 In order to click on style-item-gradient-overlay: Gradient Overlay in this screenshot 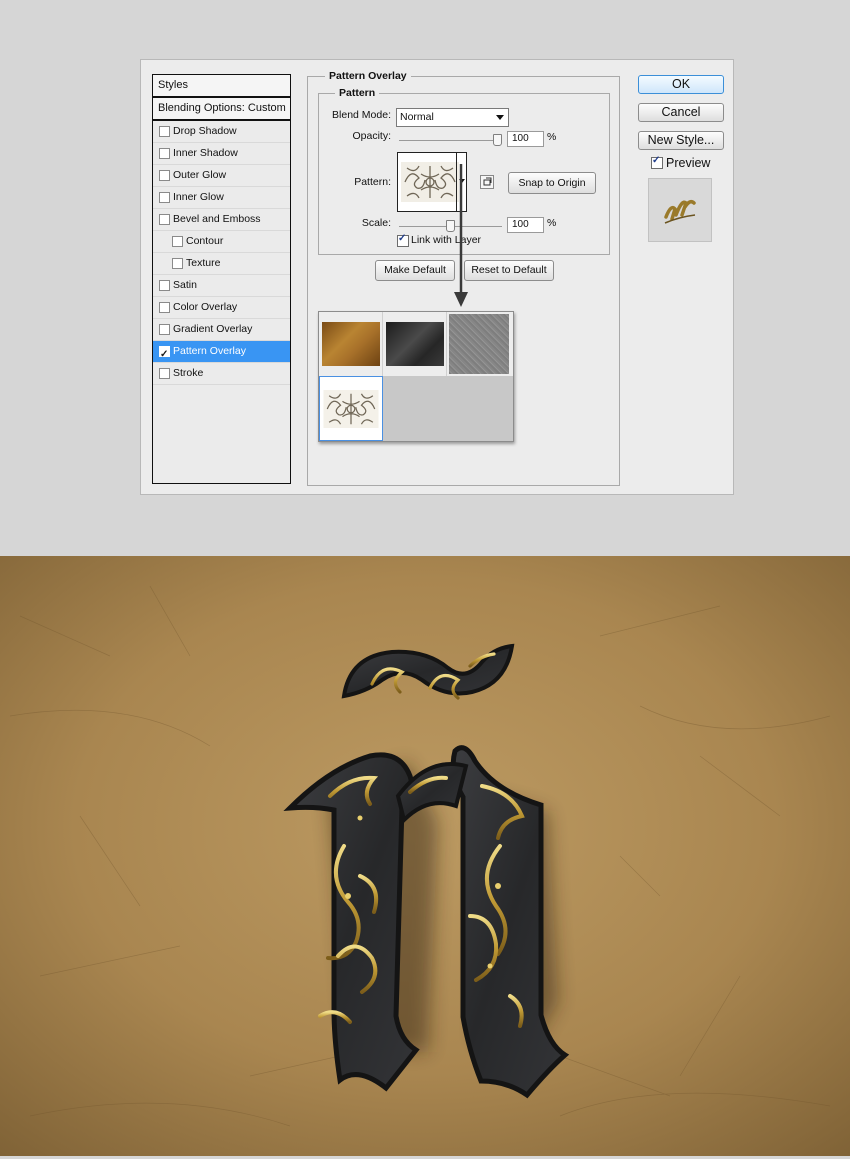, I will do `click(221, 330)`.